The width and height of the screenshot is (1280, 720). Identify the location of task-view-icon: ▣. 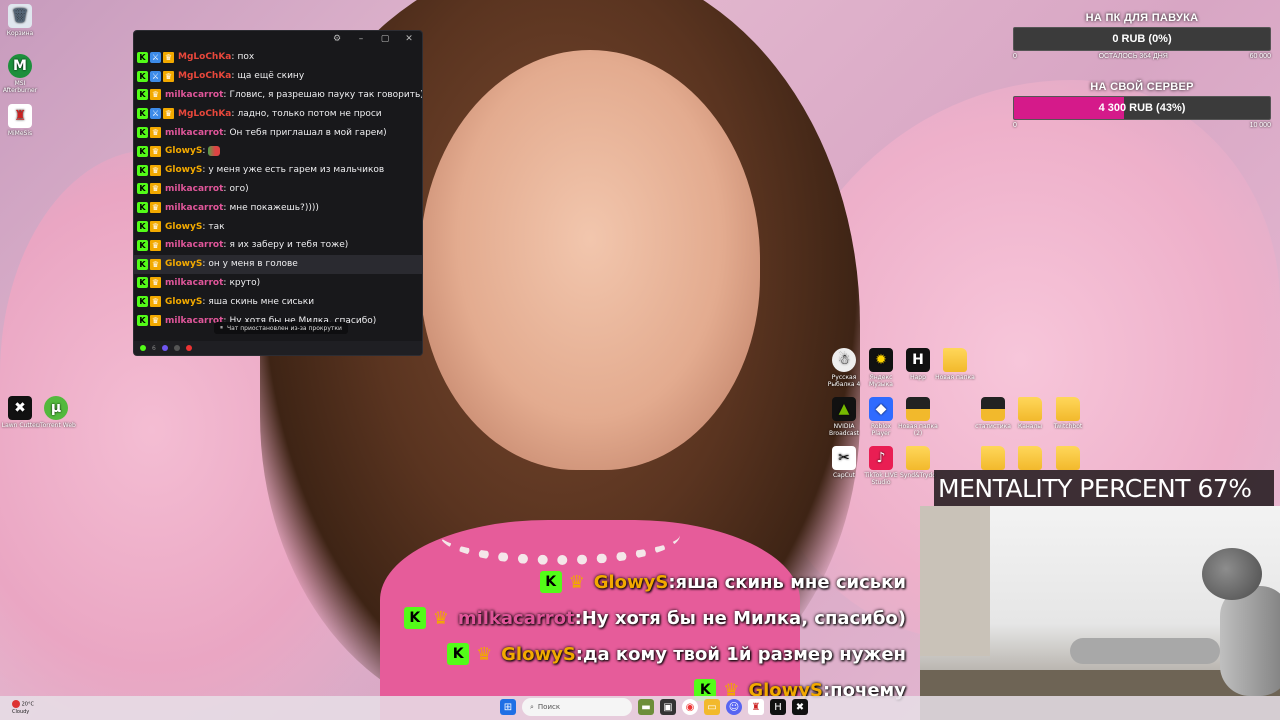
(668, 707).